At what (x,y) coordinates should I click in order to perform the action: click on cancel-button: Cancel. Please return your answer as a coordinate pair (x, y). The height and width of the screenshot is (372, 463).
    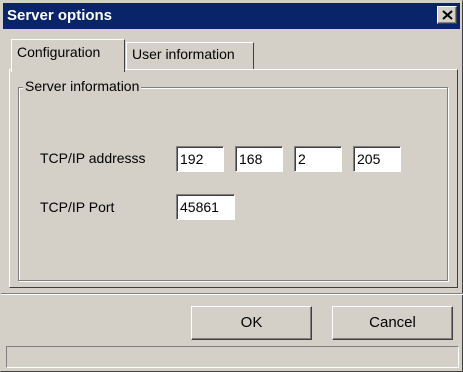
    Looking at the image, I should click on (392, 323).